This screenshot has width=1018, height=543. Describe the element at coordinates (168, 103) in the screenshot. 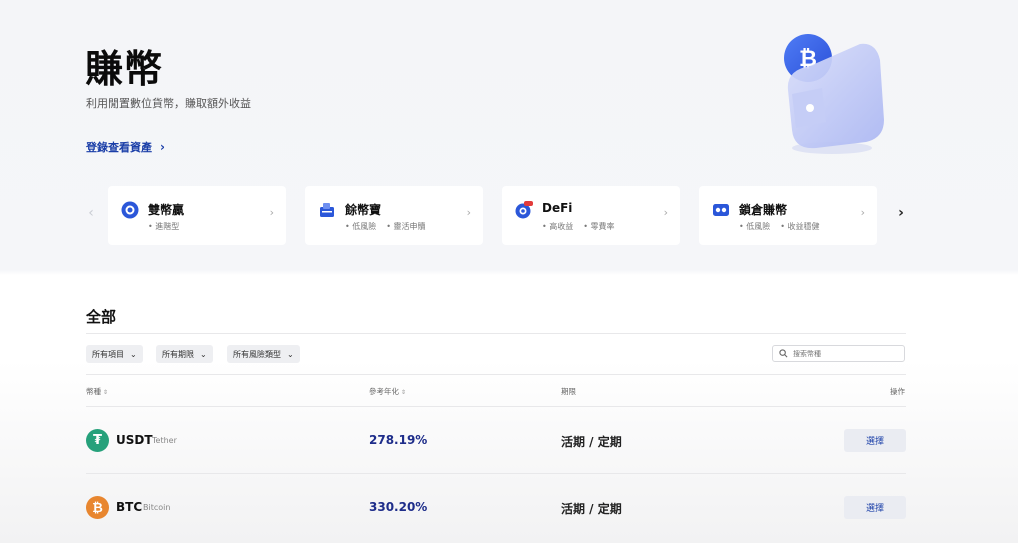

I see `page-subtitle: 利用閒置數位貨幣，賺取額外收益` at that location.